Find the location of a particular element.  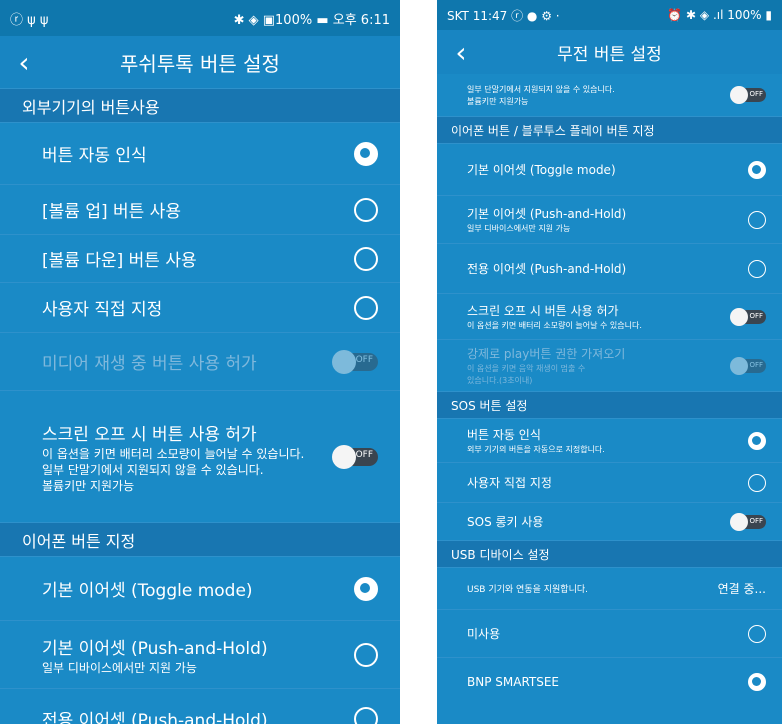

status-left: SKT 11:47 ⓡ ● ⚙ · is located at coordinates (503, 15).